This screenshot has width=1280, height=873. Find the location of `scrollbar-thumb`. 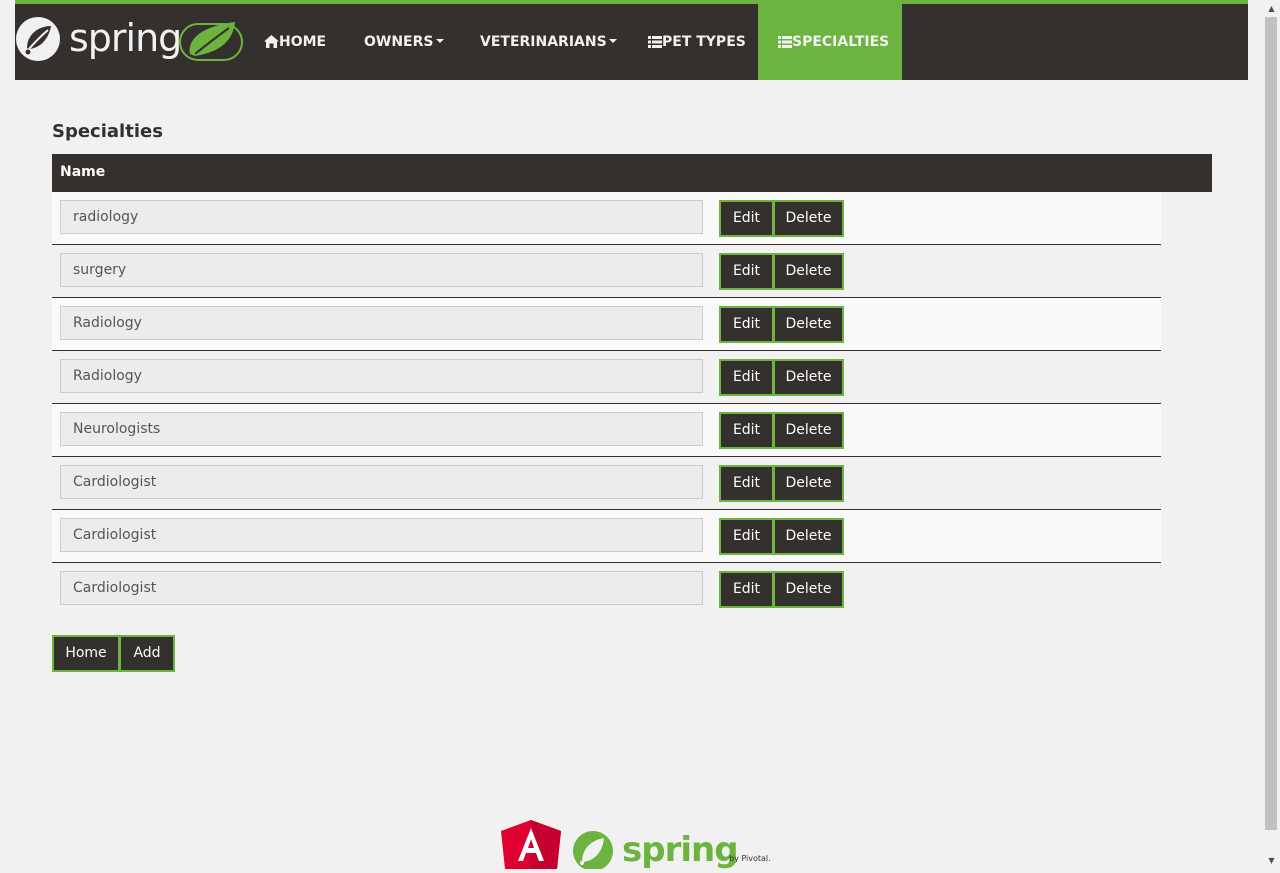

scrollbar-thumb is located at coordinates (1271, 423).